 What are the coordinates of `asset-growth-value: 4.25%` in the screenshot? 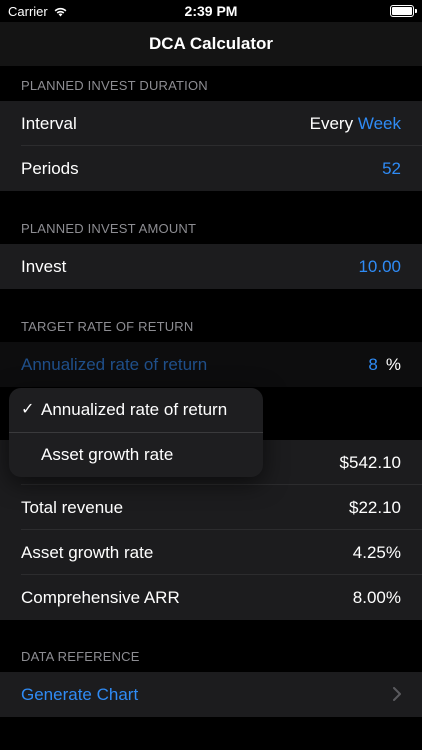 It's located at (376, 552).